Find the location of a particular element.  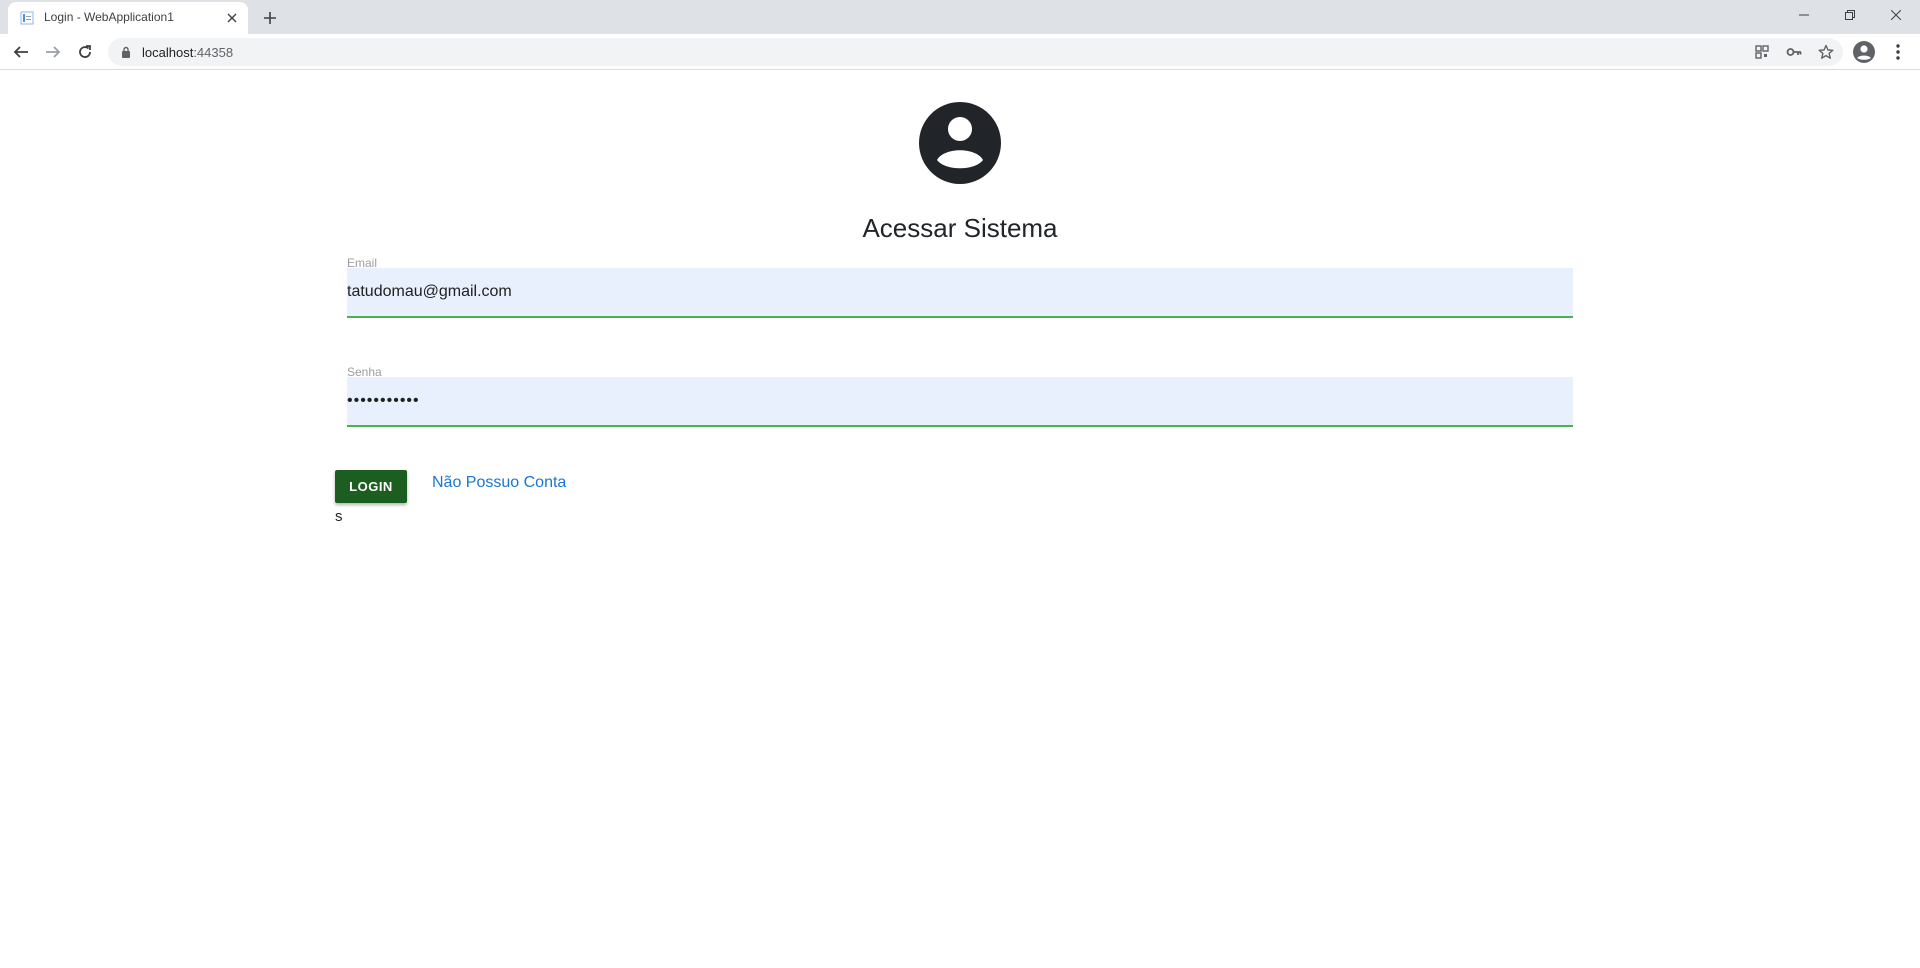

minimize-icon is located at coordinates (1804, 15).